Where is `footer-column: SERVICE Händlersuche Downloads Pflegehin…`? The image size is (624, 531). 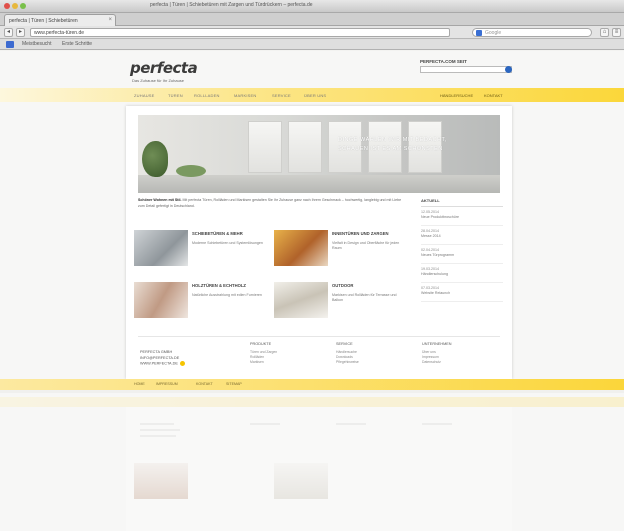 footer-column: SERVICE Händlersuche Downloads Pflegehin… is located at coordinates (374, 353).